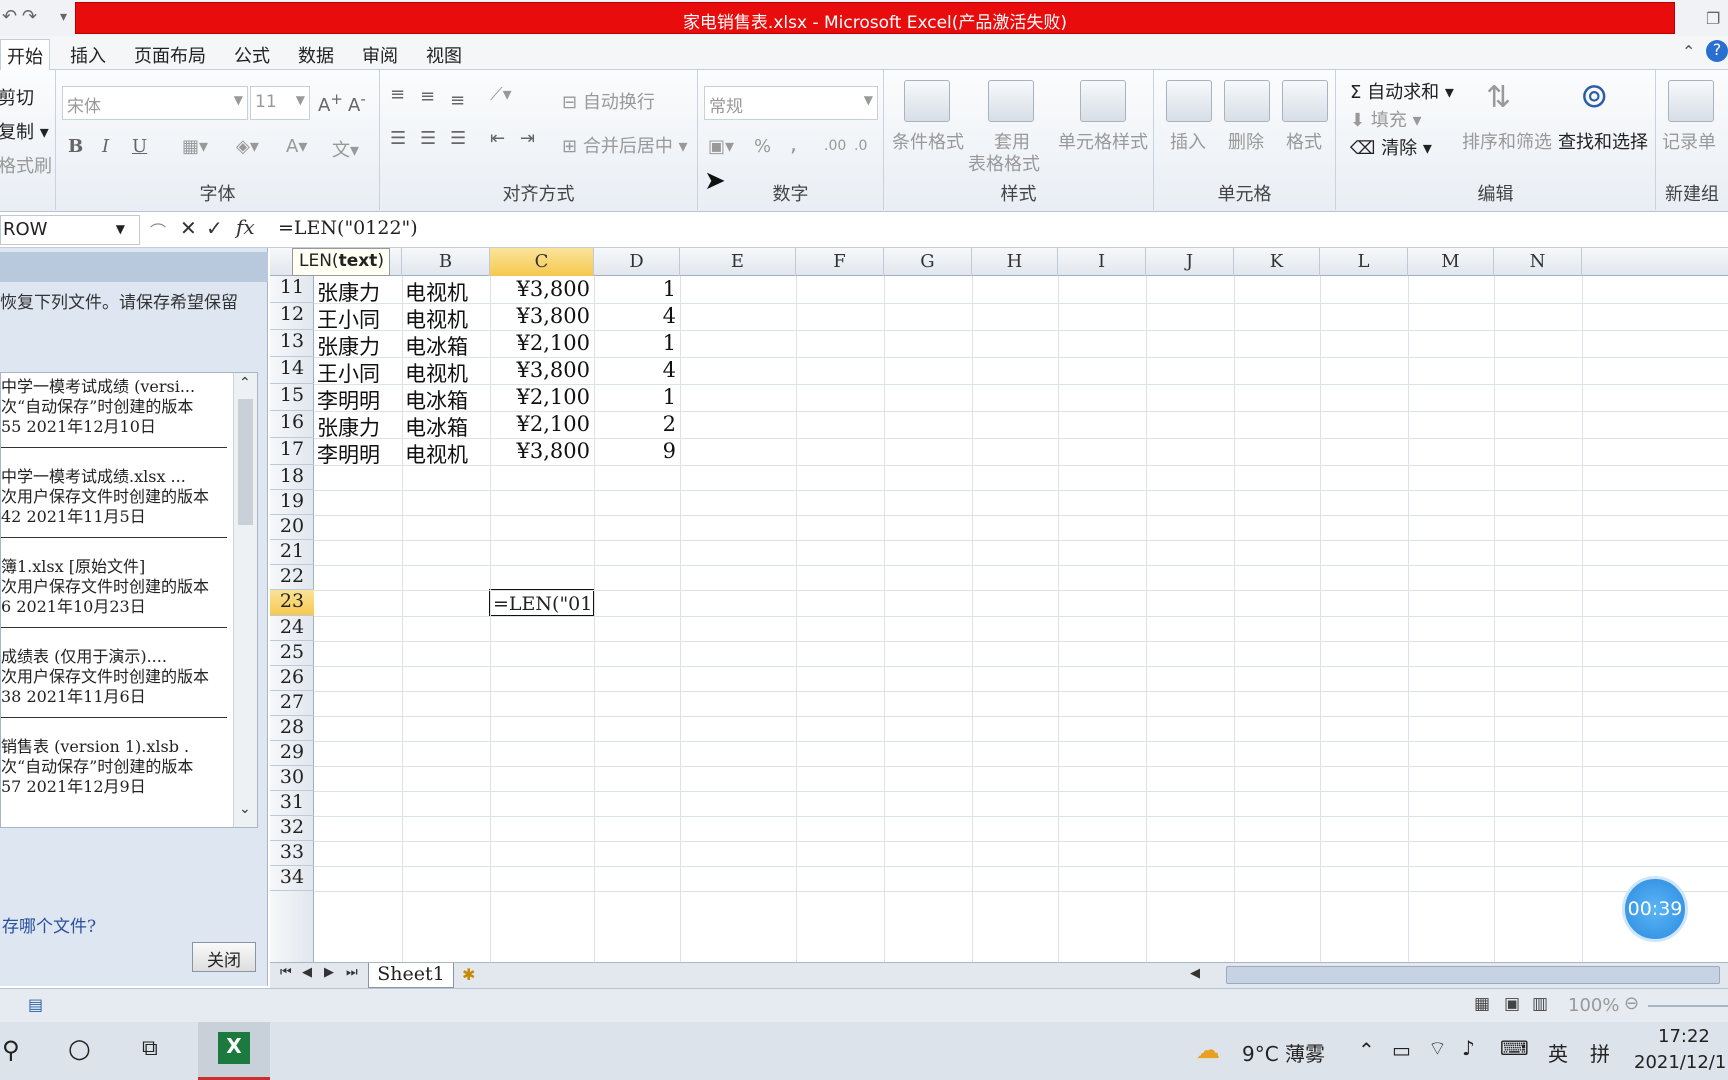 This screenshot has height=1080, width=1728. What do you see at coordinates (292, 853) in the screenshot?
I see `row-header-33: 33` at bounding box center [292, 853].